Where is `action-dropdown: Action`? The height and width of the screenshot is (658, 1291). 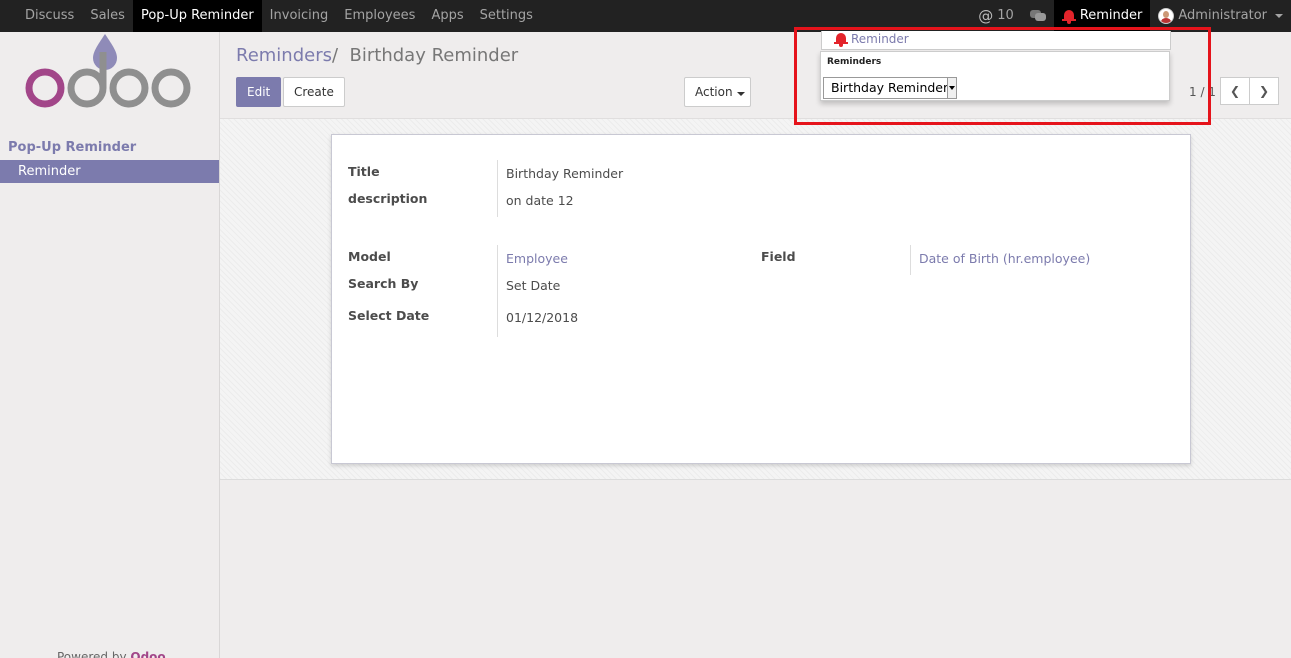
action-dropdown: Action is located at coordinates (717, 92).